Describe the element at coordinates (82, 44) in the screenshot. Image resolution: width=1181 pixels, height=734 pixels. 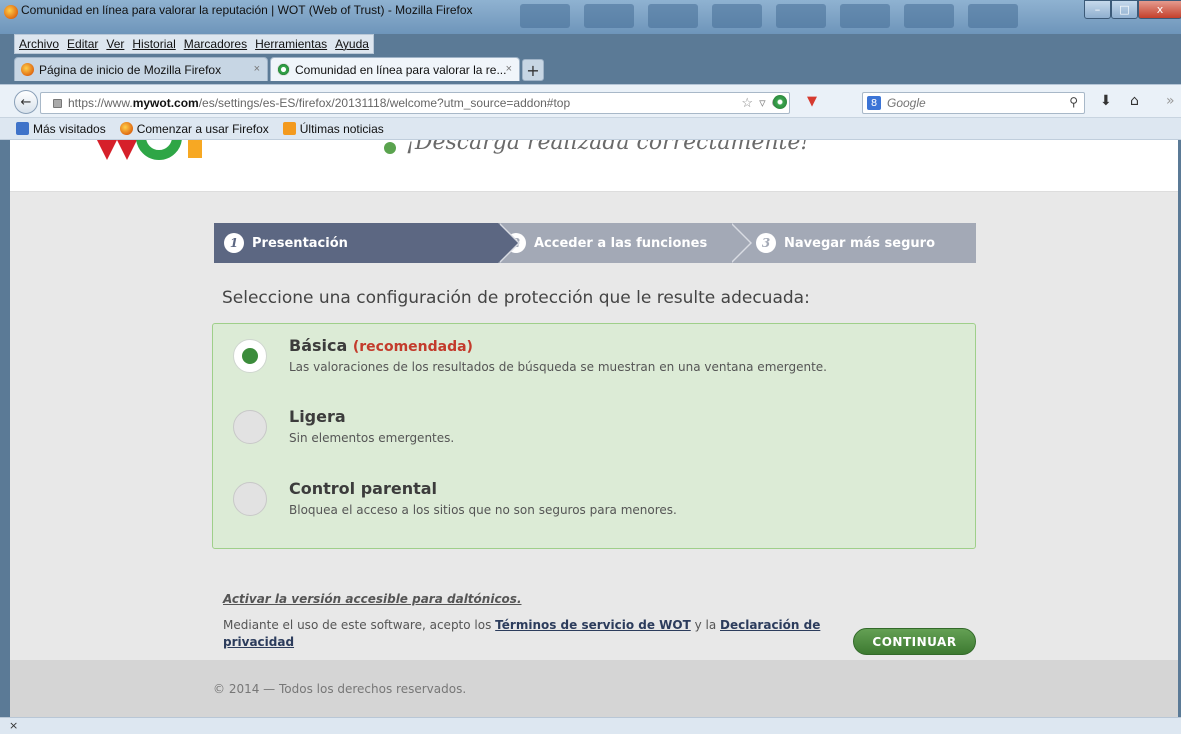
I see `menu-editar: Editar` at that location.